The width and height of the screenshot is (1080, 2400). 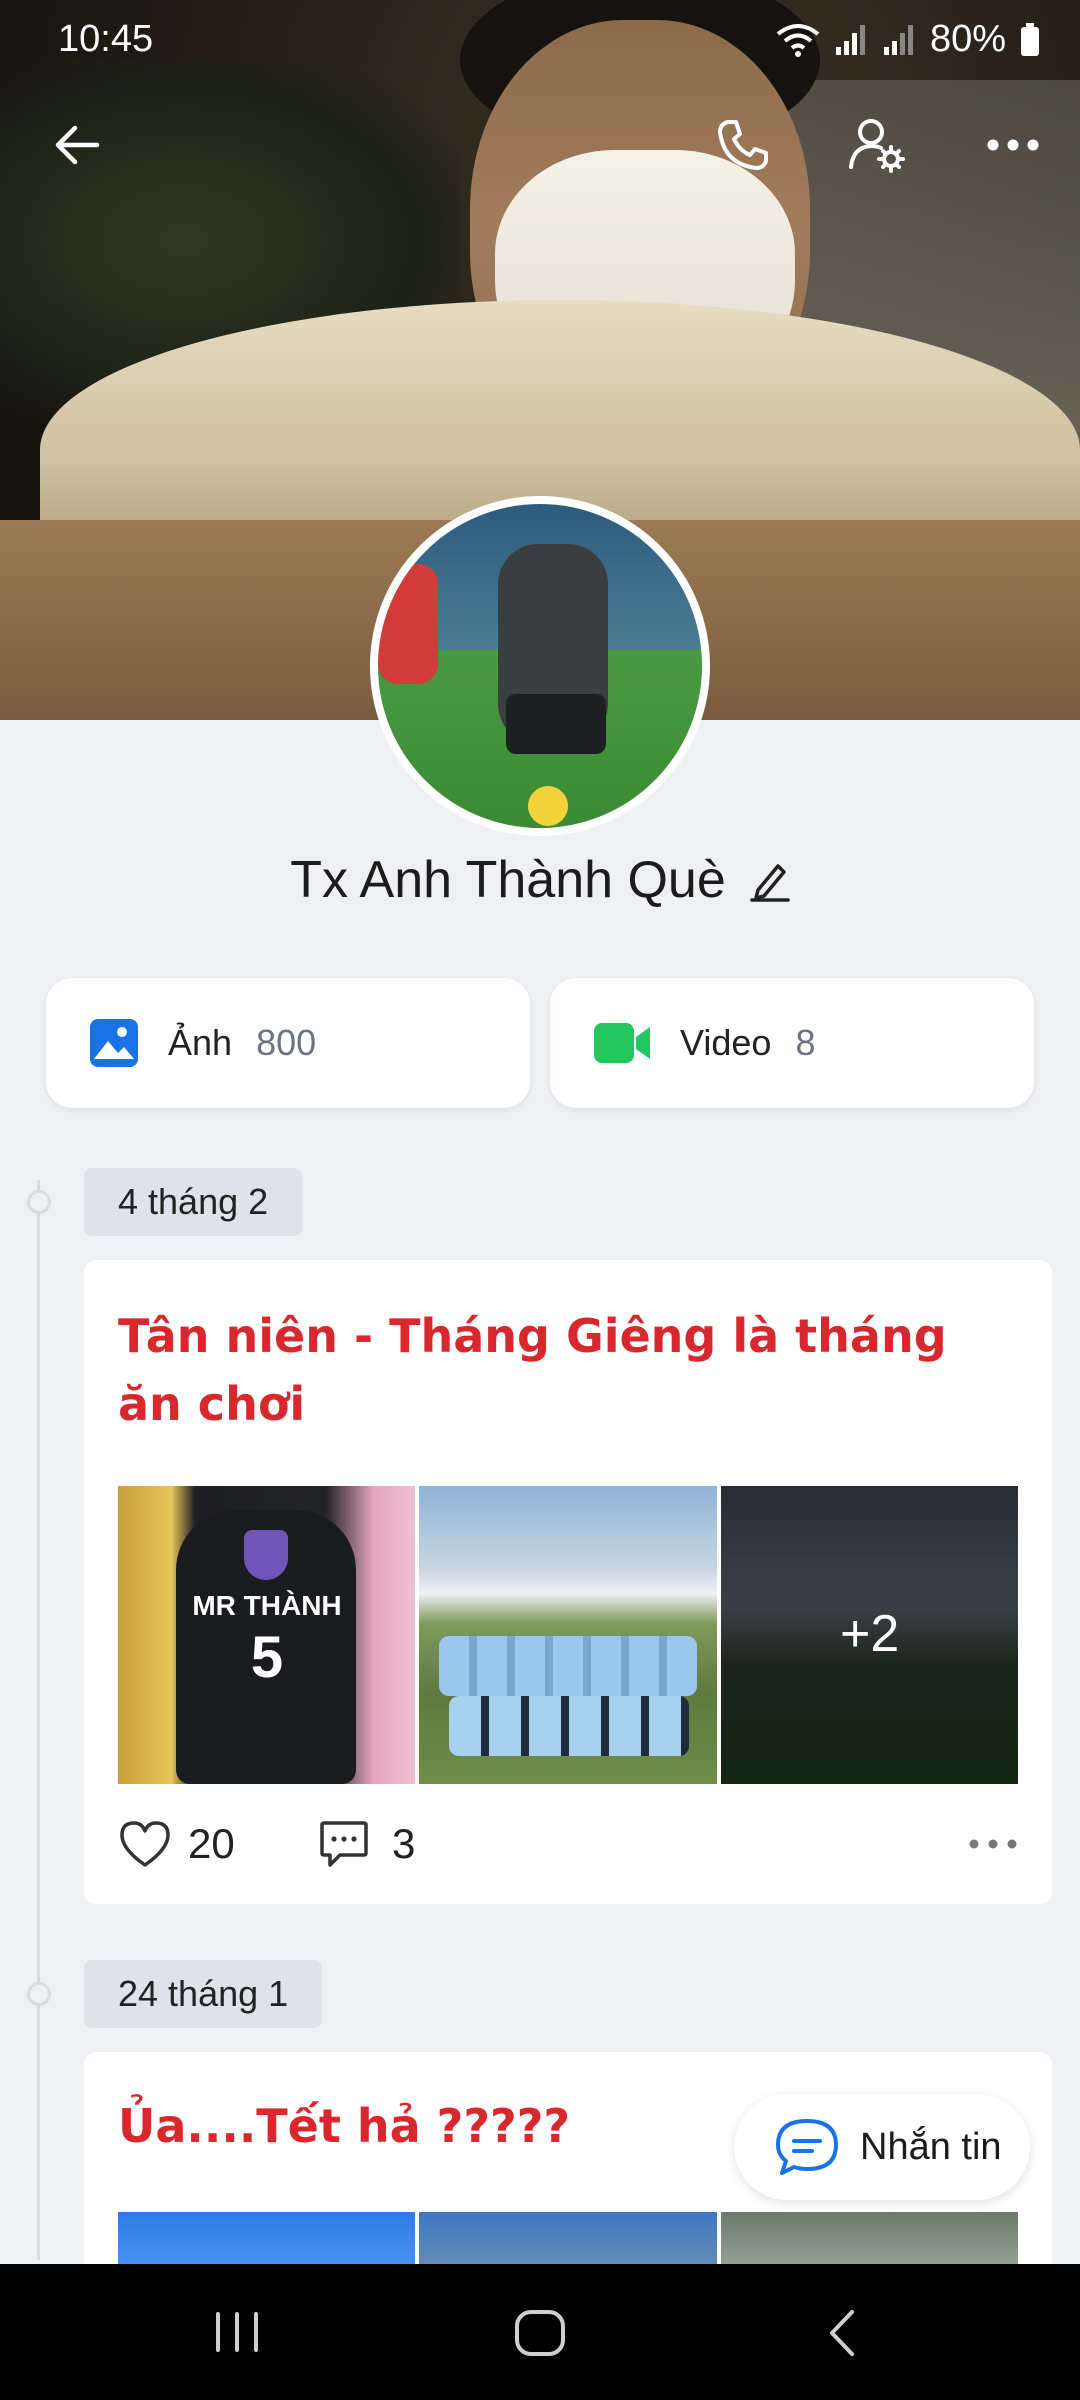 What do you see at coordinates (508, 880) in the screenshot?
I see `profile-name: Tx Anh Thành Què` at bounding box center [508, 880].